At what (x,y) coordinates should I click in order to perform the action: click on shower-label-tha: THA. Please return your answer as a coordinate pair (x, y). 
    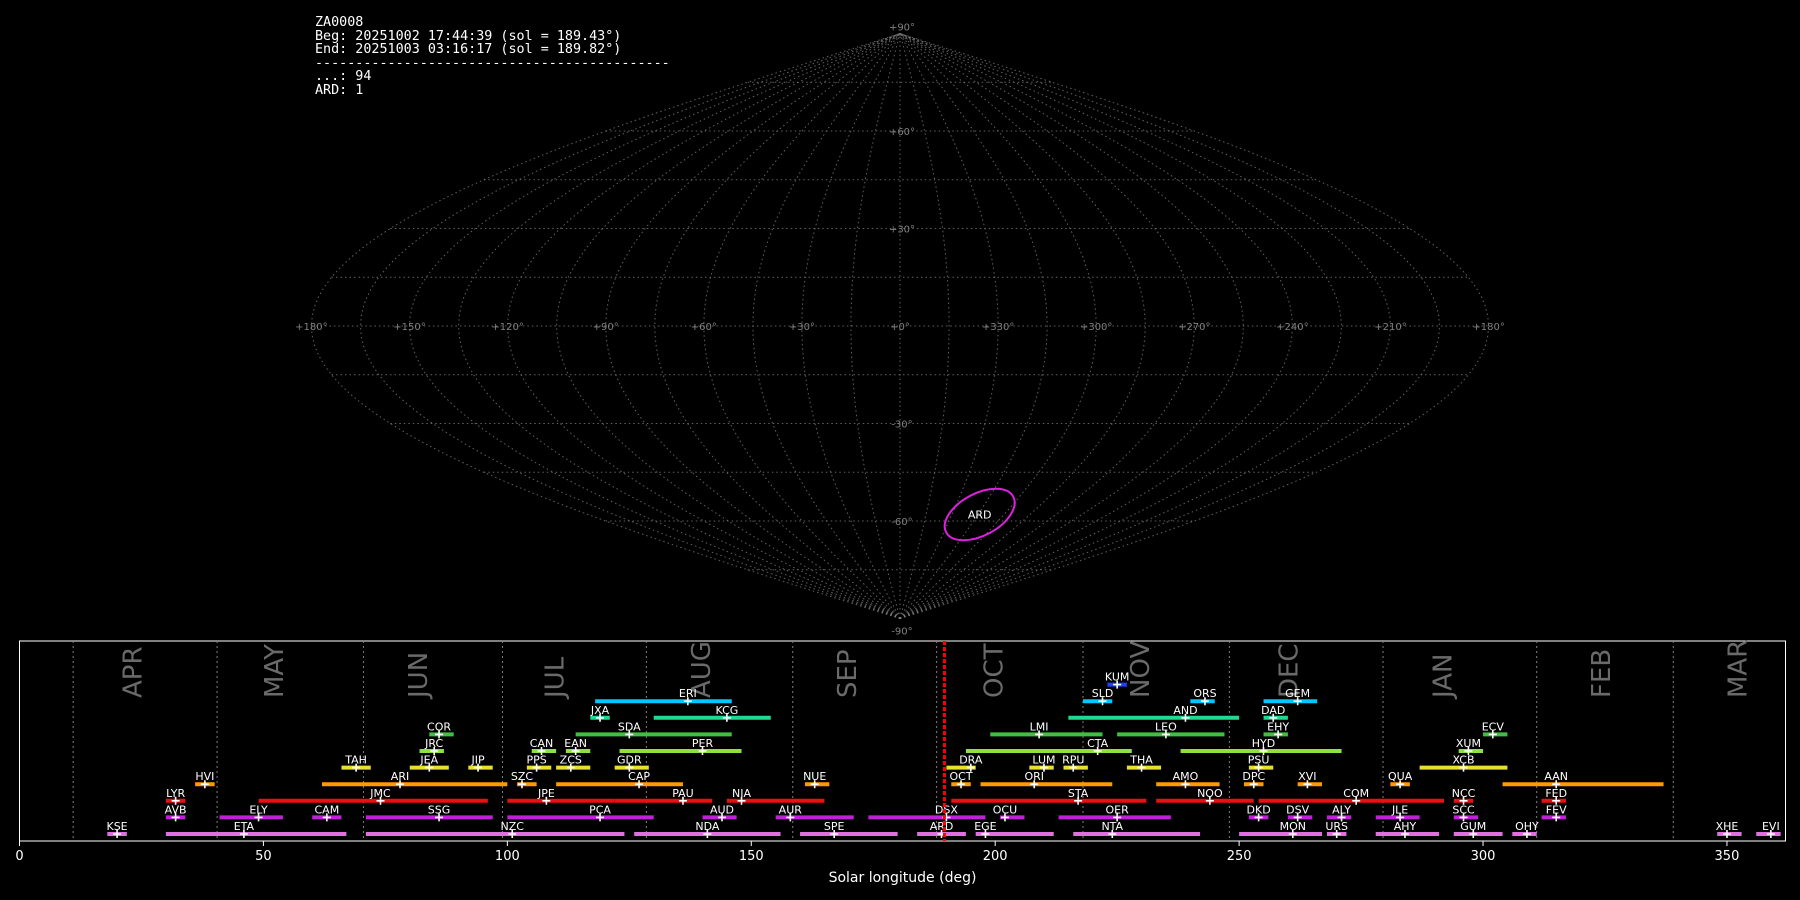
    Looking at the image, I should click on (1141, 760).